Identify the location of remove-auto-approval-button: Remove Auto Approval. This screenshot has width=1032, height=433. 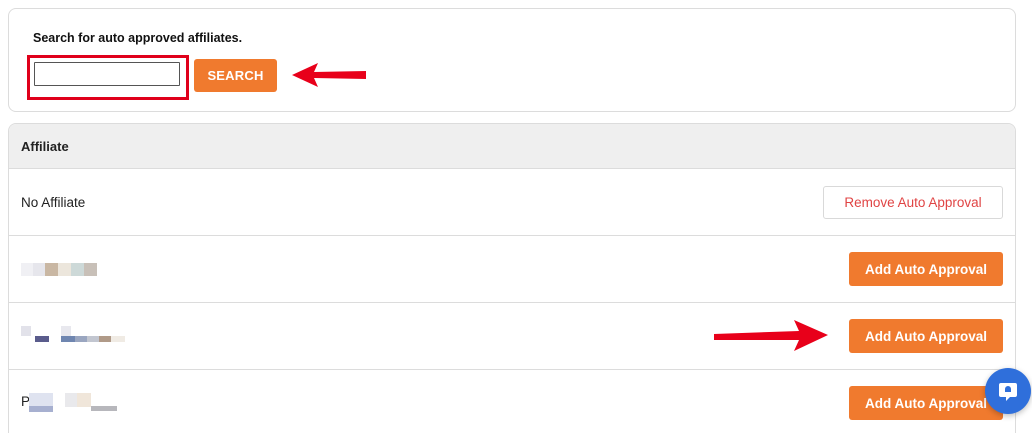
(913, 202).